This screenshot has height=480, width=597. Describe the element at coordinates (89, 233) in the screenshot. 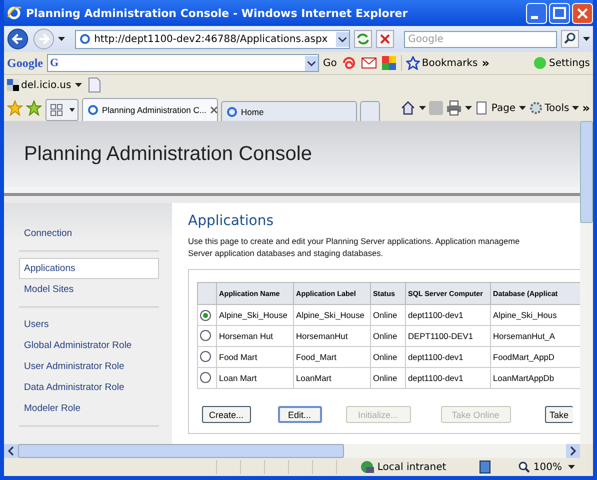

I see `sidebar-link: Connection` at that location.